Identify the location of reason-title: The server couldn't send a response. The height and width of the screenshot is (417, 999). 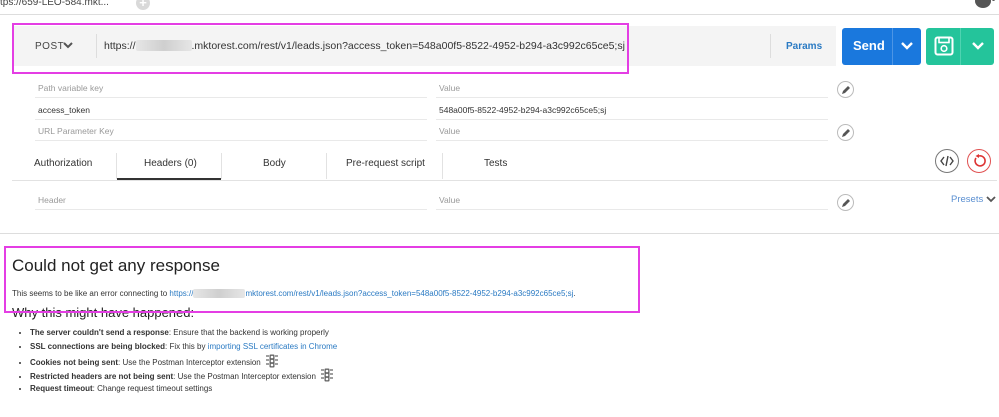
(99, 332).